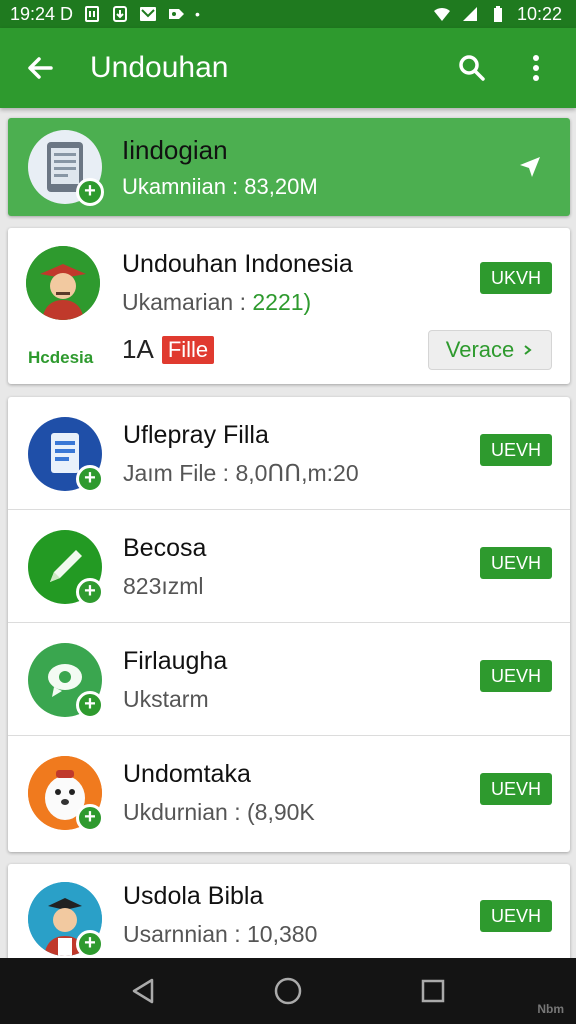  I want to click on highlighted-download-card: + Iindogian Ukamniian : 83,20M, so click(289, 167).